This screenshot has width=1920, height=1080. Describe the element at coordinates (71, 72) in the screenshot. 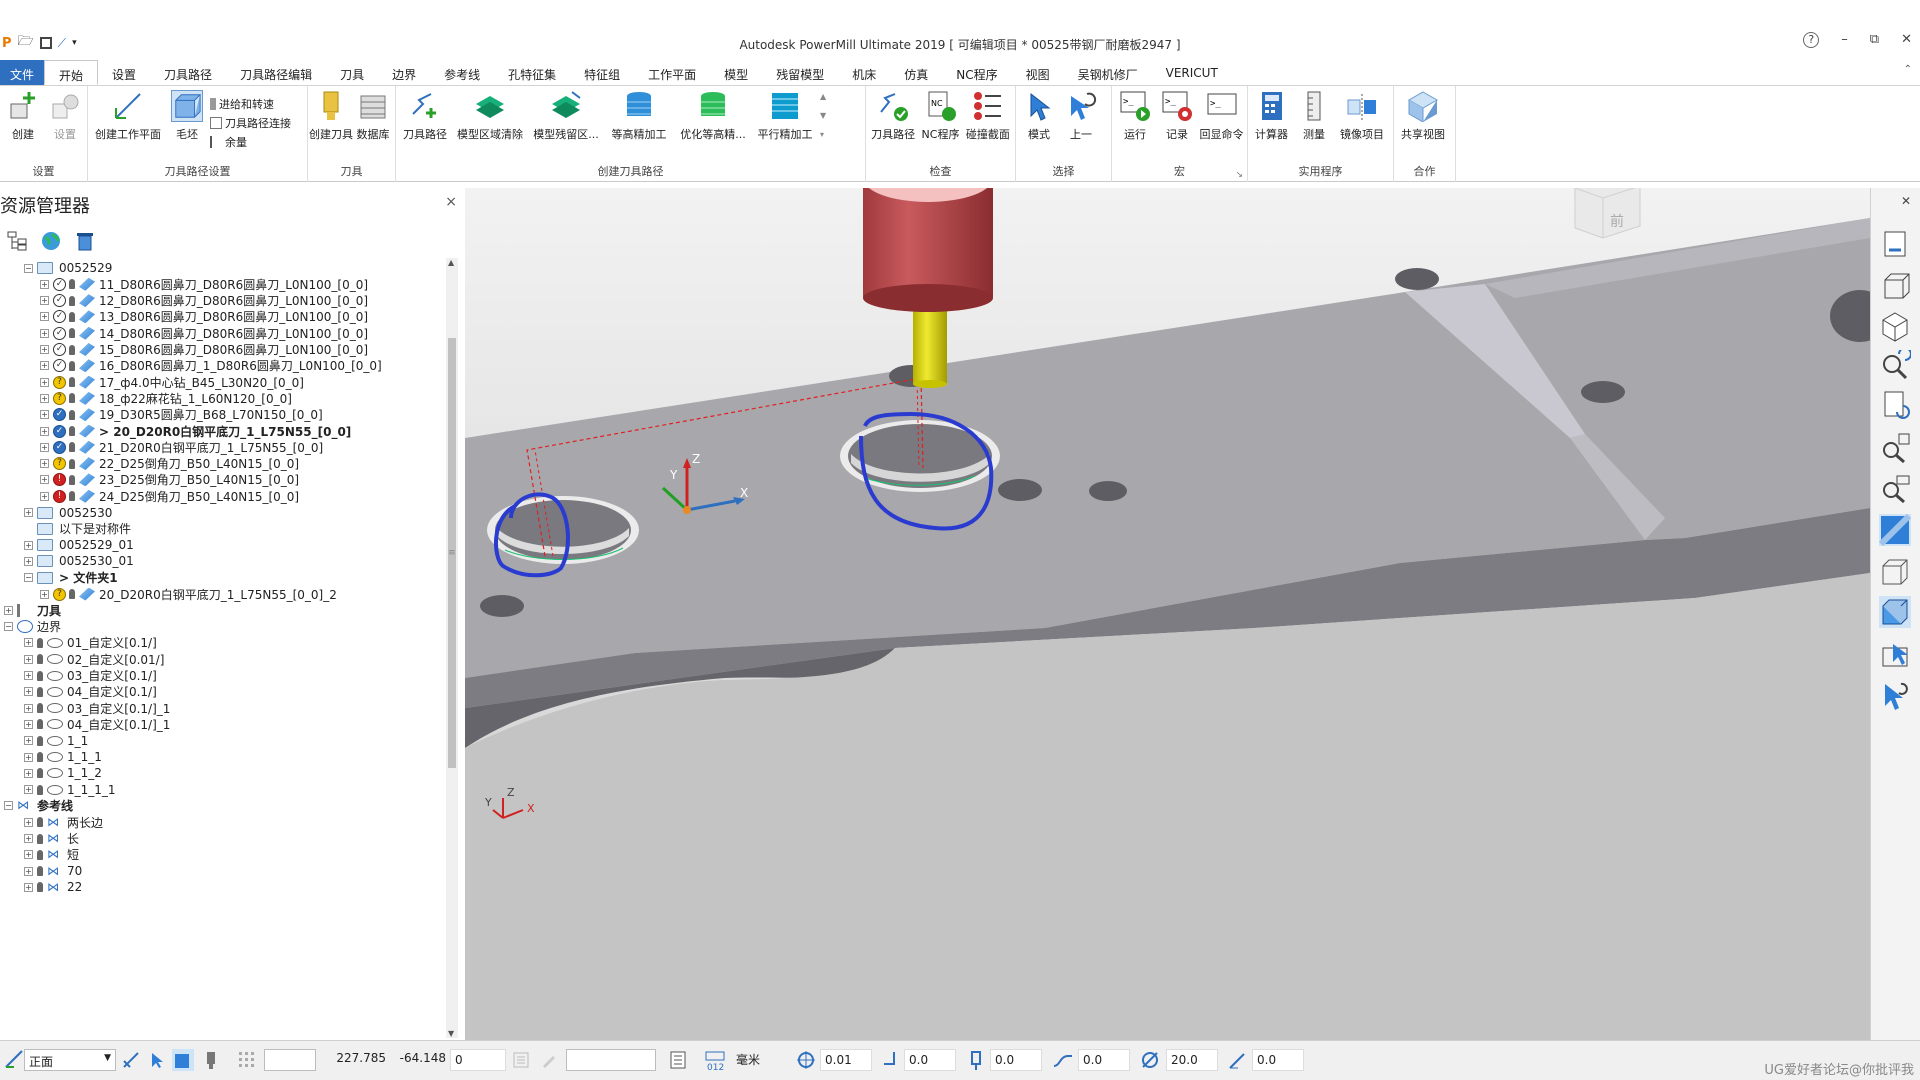

I see `menu-tab: 开始` at that location.